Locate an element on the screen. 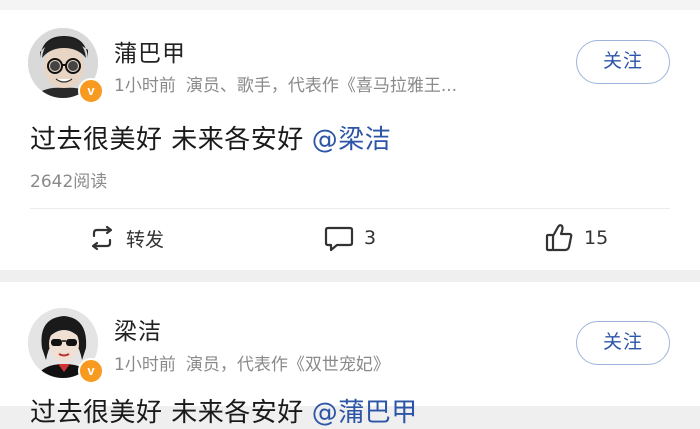  divider is located at coordinates (350, 208).